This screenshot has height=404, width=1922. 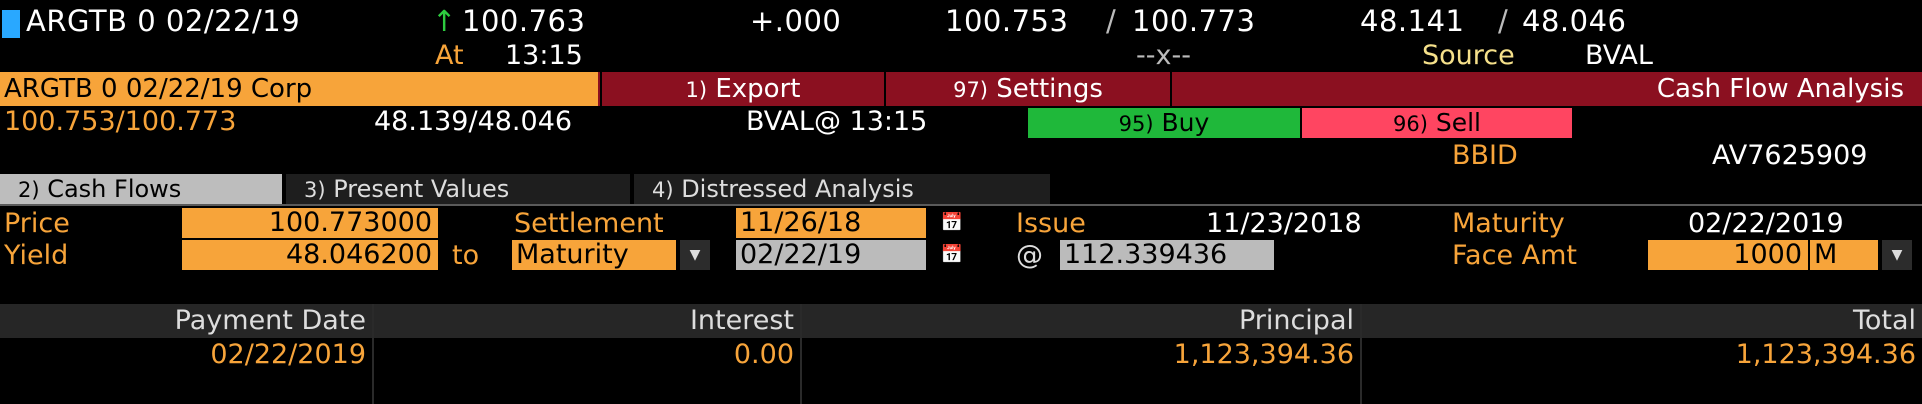 I want to click on ask-yield: 48.046, so click(x=1574, y=21).